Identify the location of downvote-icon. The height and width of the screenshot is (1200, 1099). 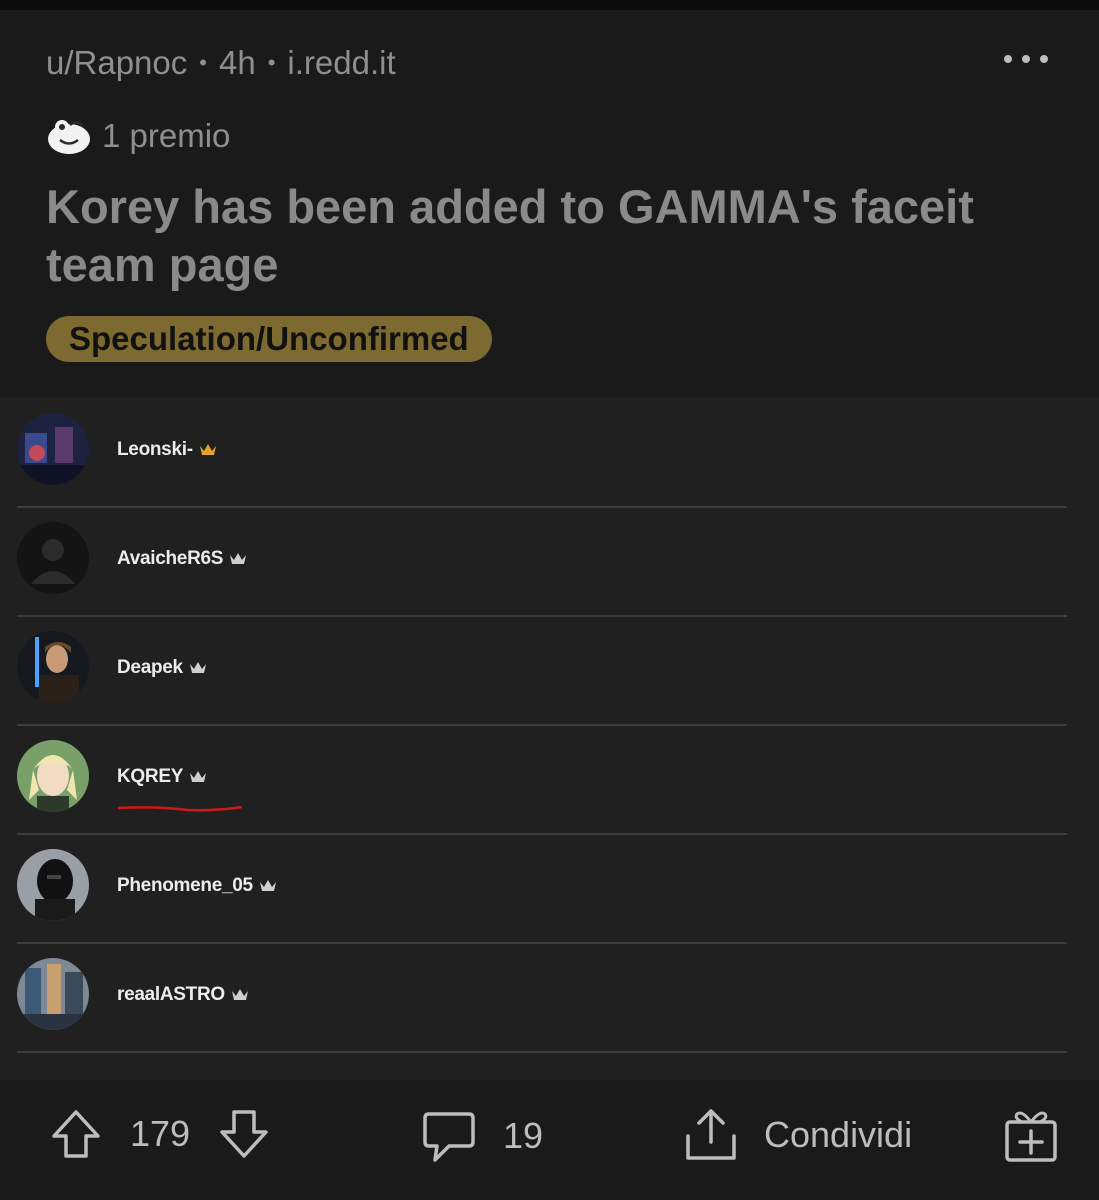
(244, 1134).